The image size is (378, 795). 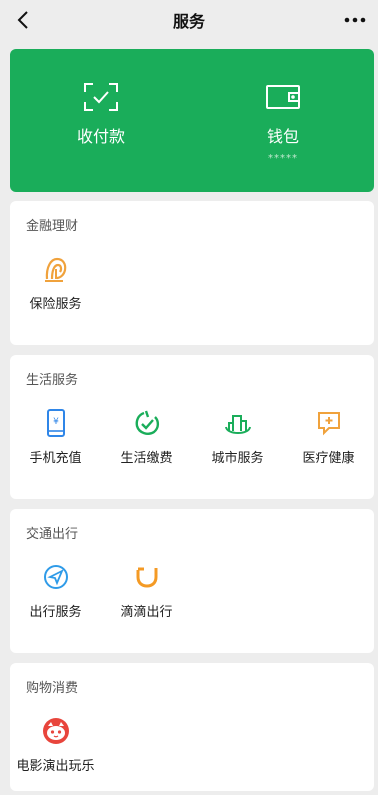 I want to click on service-label: 电影演出玩乐, so click(x=55, y=766).